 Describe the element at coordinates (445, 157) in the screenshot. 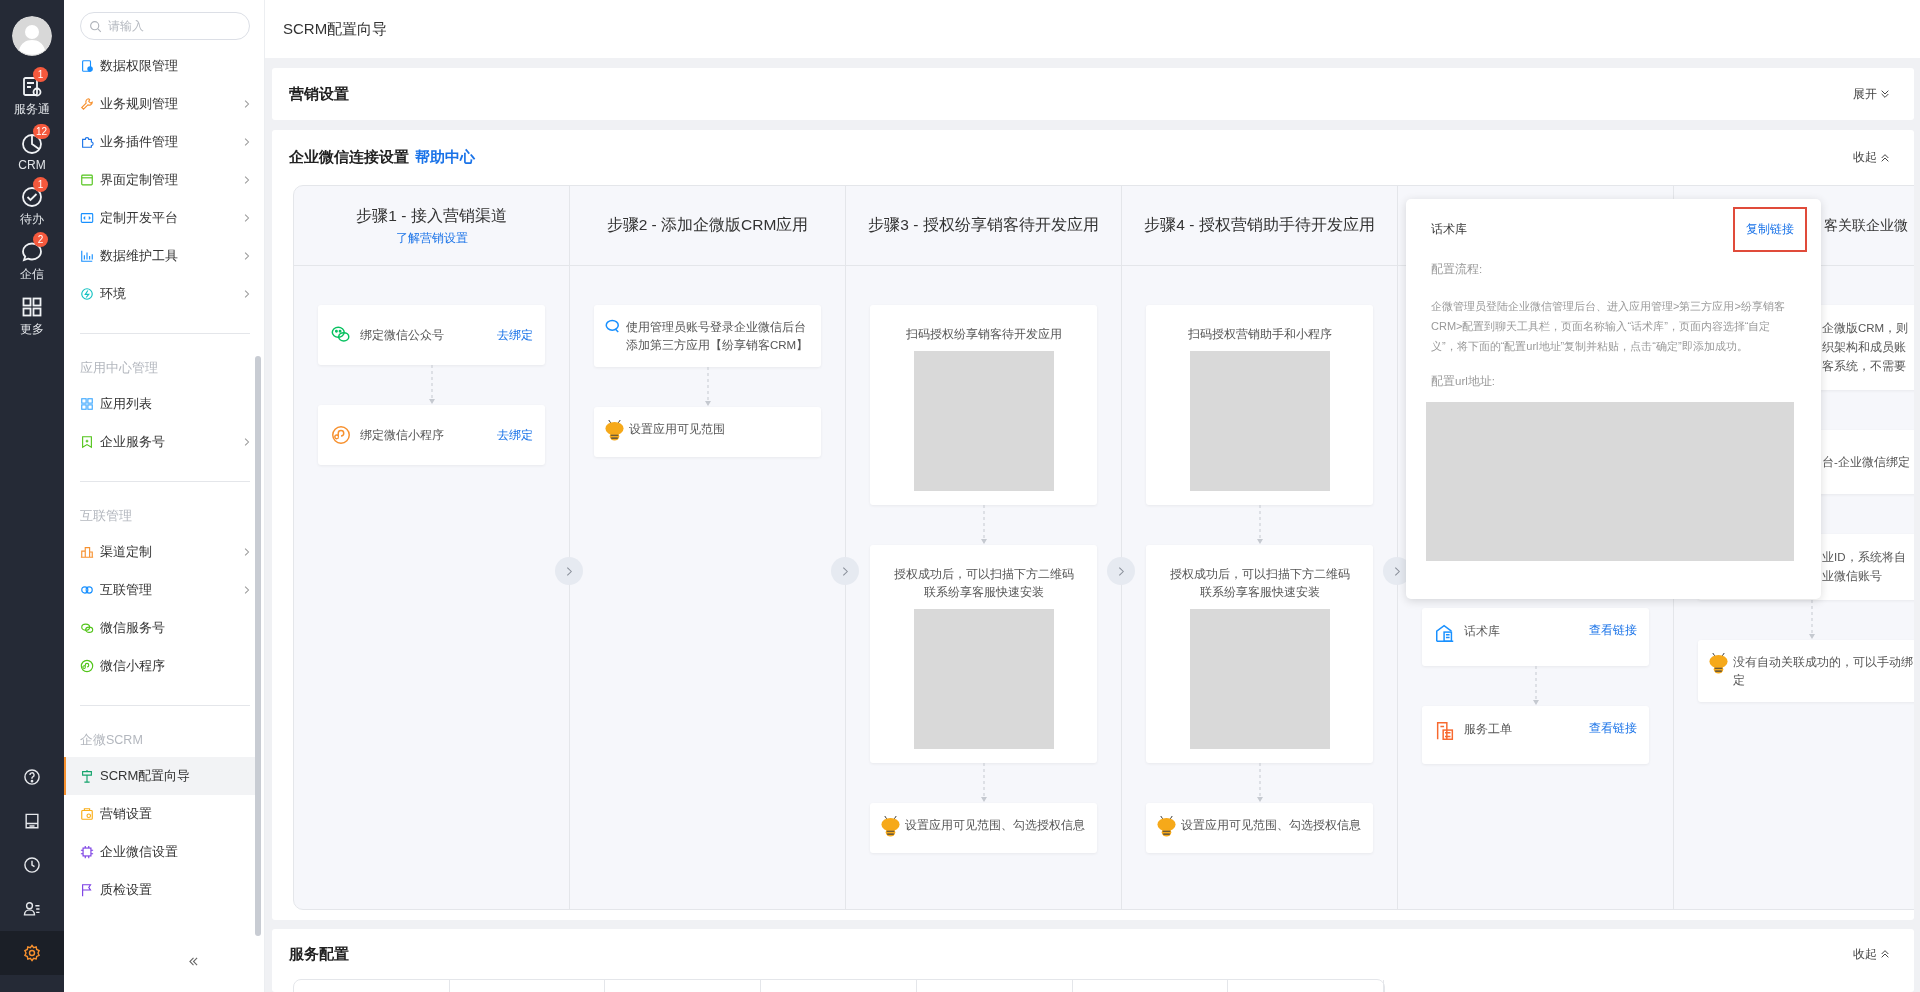

I see `help-link: 帮助中心` at that location.